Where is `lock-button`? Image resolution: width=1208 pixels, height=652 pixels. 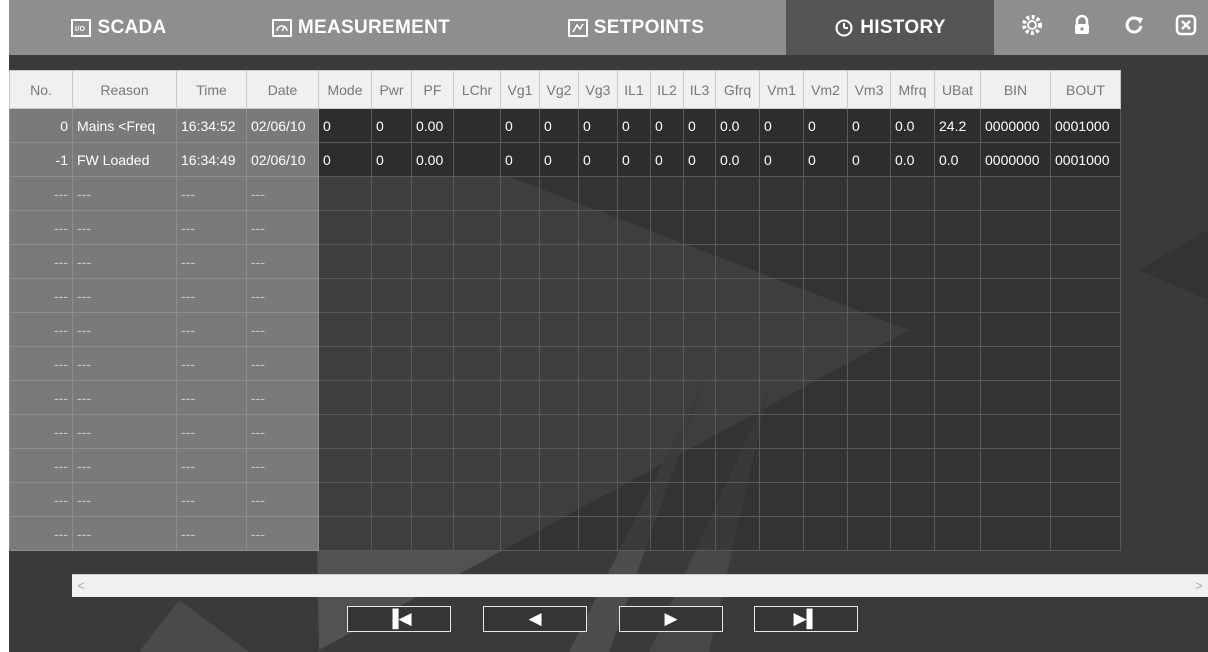
lock-button is located at coordinates (1082, 27).